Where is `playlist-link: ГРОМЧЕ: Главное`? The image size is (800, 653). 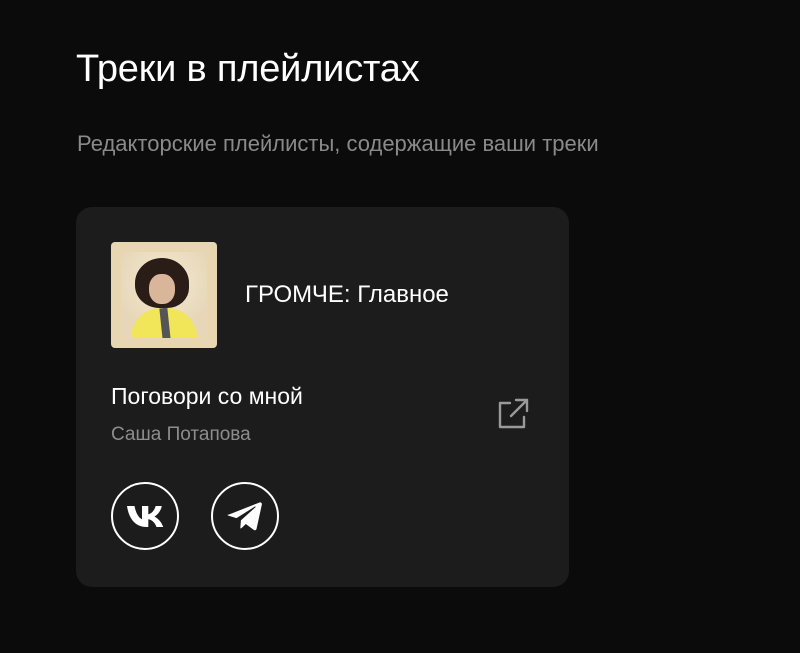 playlist-link: ГРОМЧЕ: Главное is located at coordinates (280, 295).